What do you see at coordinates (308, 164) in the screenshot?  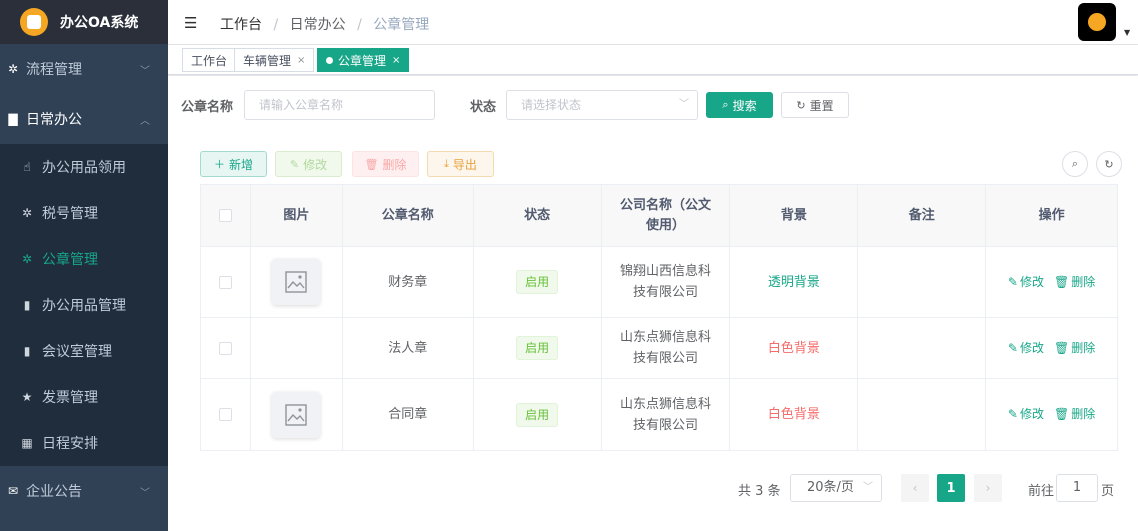 I see `edit-button: ✎ 修改` at bounding box center [308, 164].